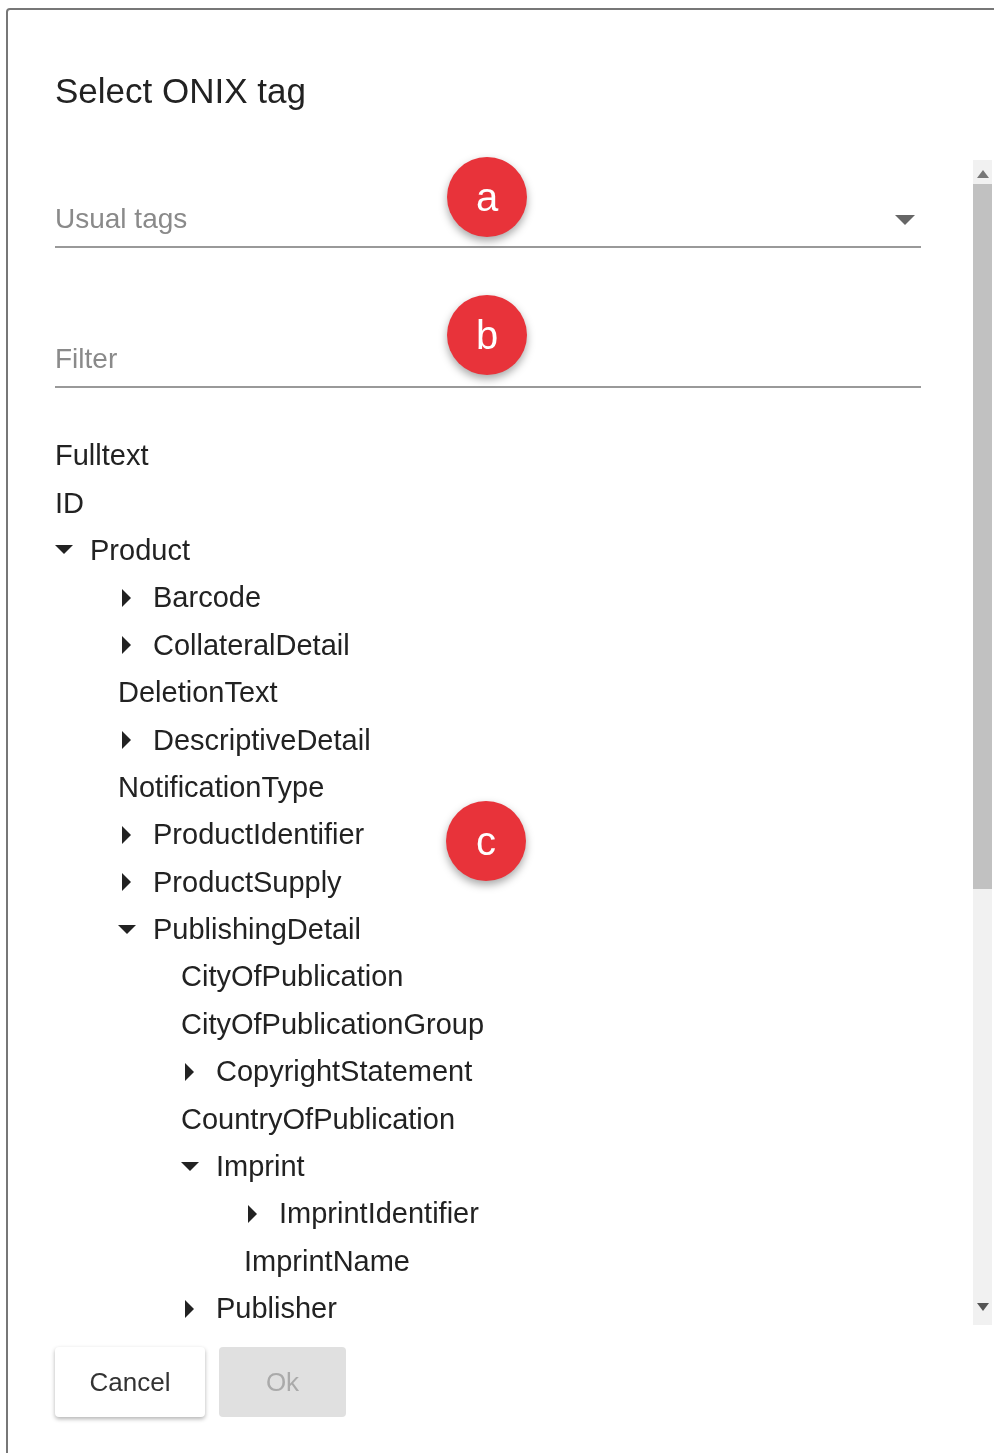  What do you see at coordinates (259, 835) in the screenshot?
I see `tree-item: ProductIdentifier` at bounding box center [259, 835].